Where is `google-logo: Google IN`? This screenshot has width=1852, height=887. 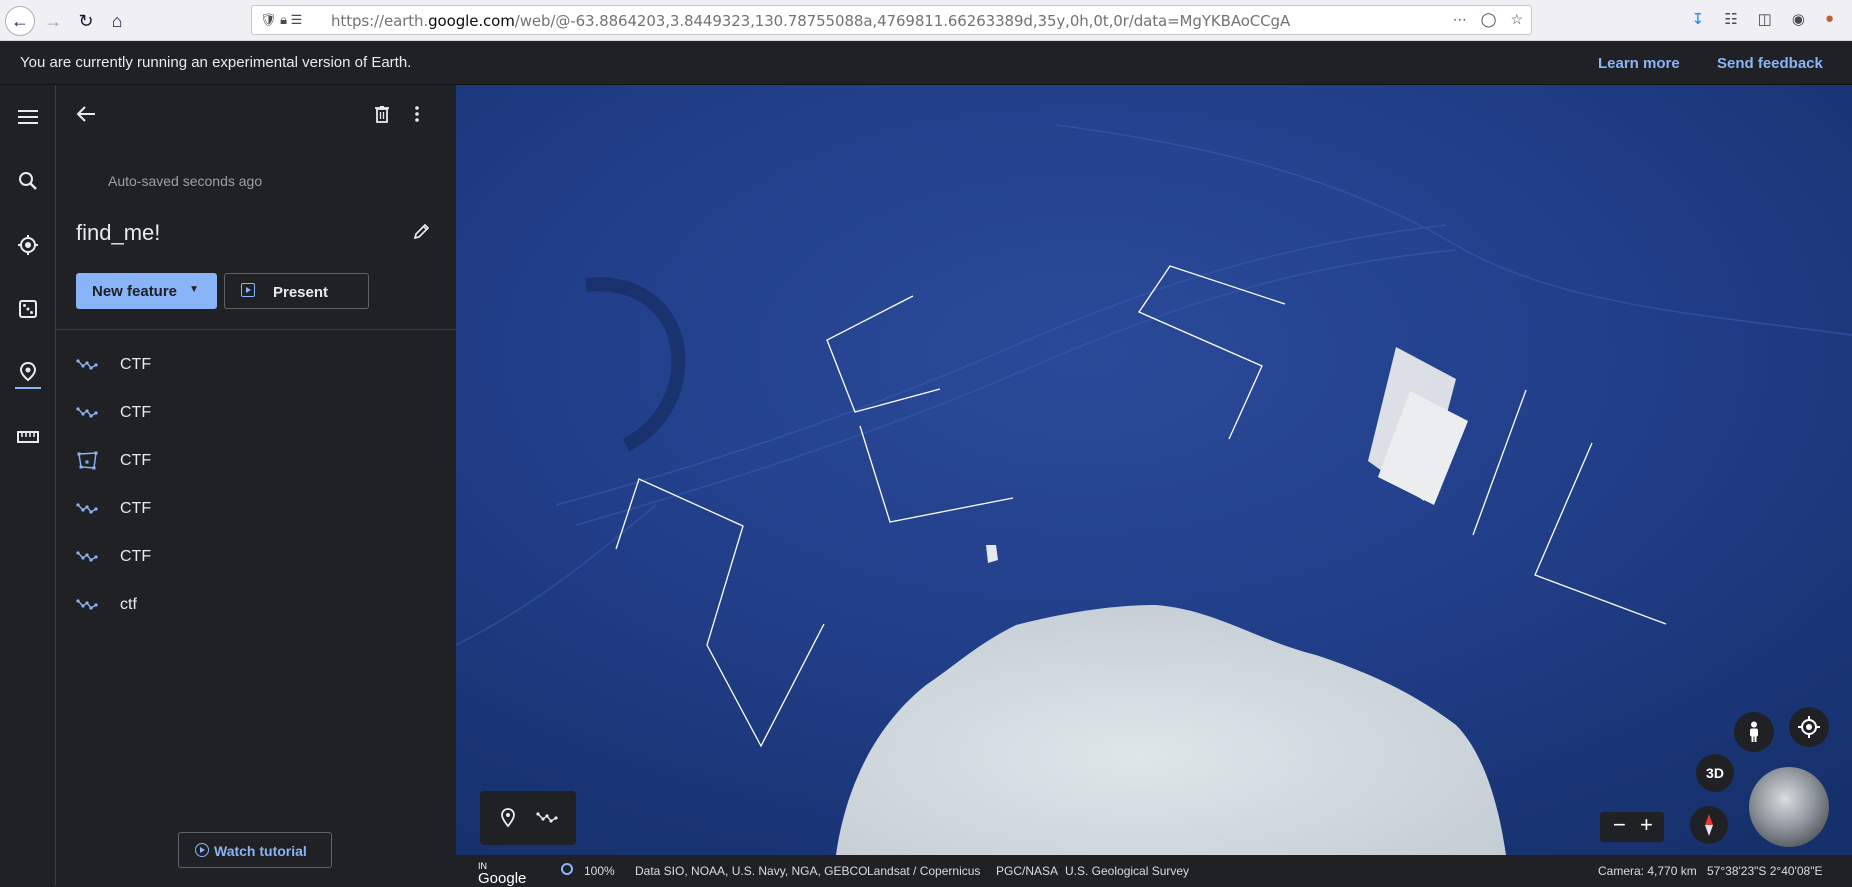
google-logo: Google IN is located at coordinates (502, 874).